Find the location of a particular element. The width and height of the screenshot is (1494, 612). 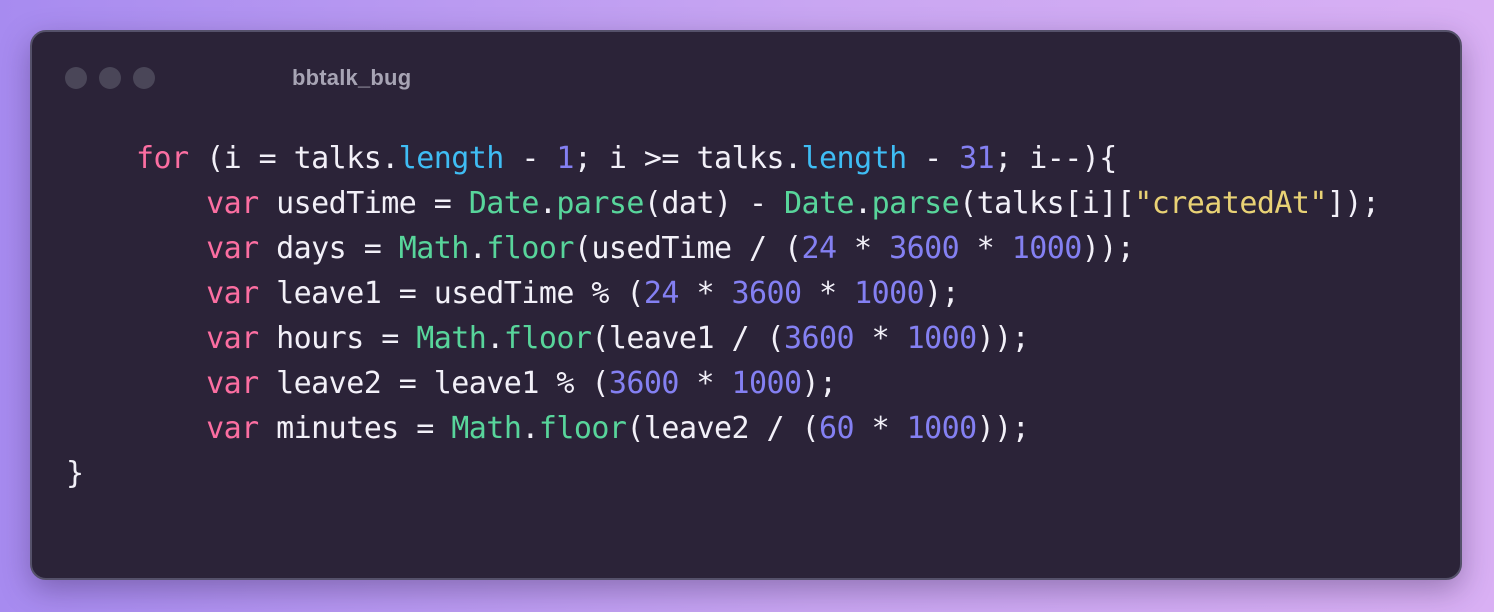

code-string: "createdAt" is located at coordinates (1230, 203).